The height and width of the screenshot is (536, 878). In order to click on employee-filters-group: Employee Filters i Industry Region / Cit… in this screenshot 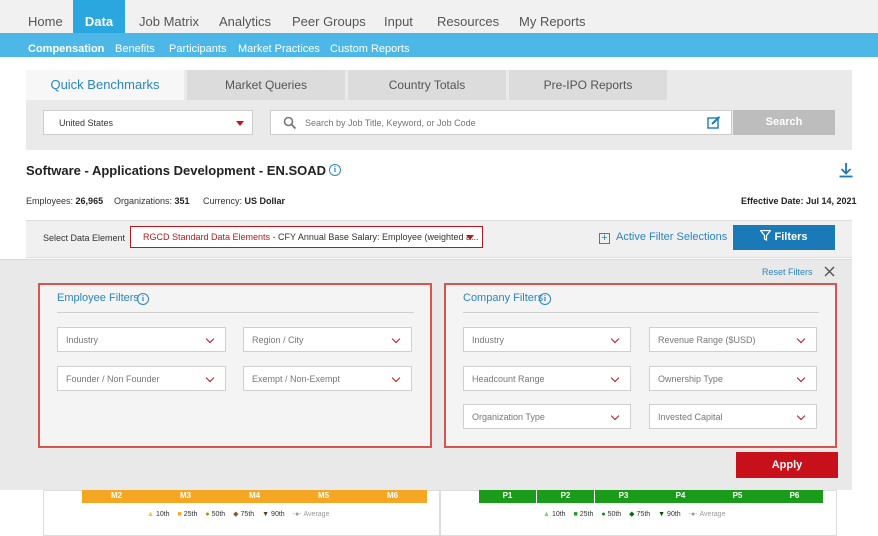, I will do `click(235, 365)`.